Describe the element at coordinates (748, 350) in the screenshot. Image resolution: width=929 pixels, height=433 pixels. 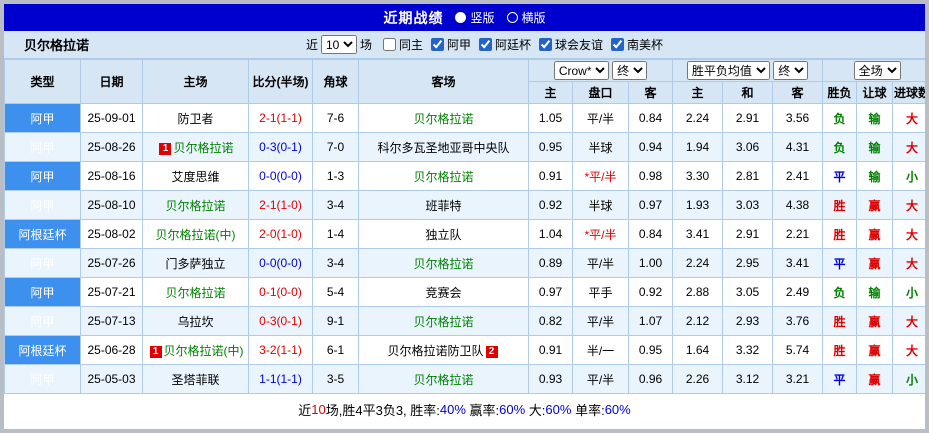
I see `avg-draw-odds: 3.32` at that location.